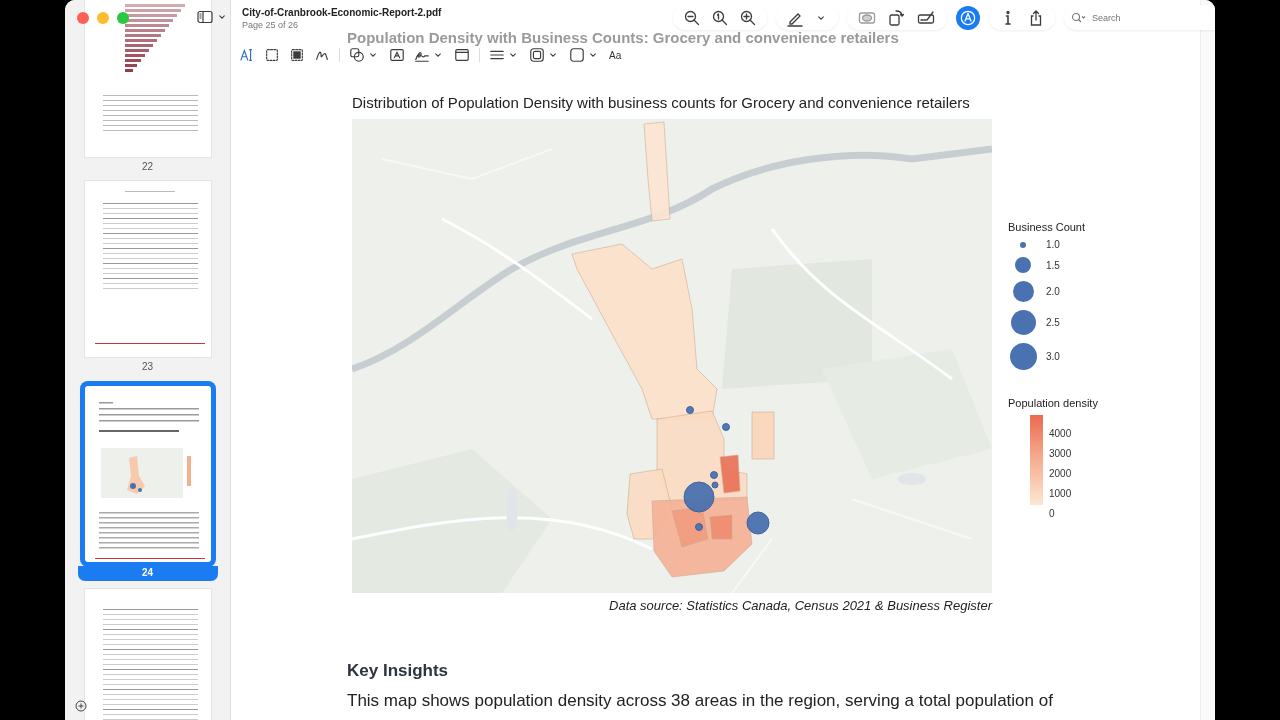 The width and height of the screenshot is (1280, 720). What do you see at coordinates (1139, 17) in the screenshot?
I see `search-field: Search` at bounding box center [1139, 17].